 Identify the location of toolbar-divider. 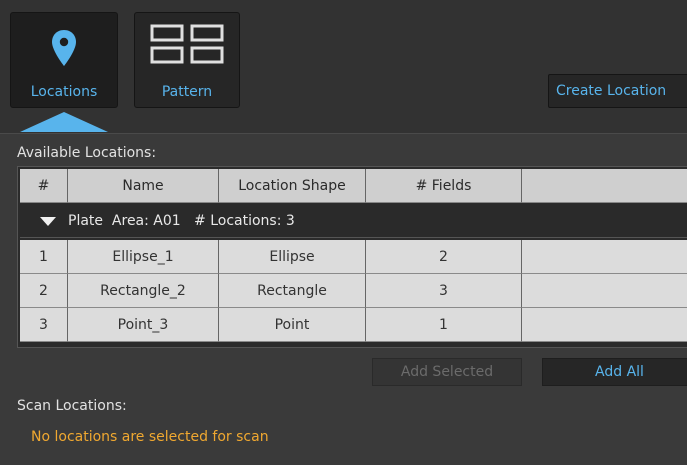
(343, 133).